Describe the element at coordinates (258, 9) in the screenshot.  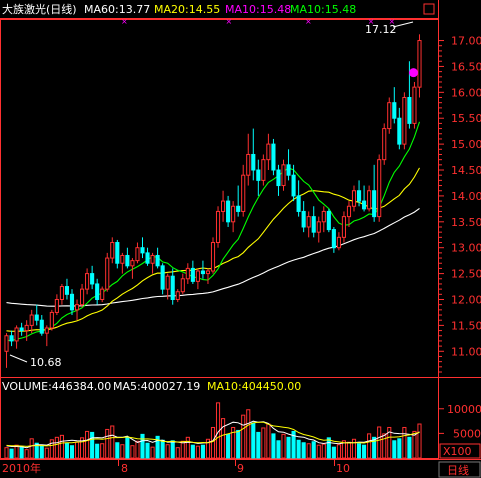
I see `ma10-pink-label: MA10:15.48` at that location.